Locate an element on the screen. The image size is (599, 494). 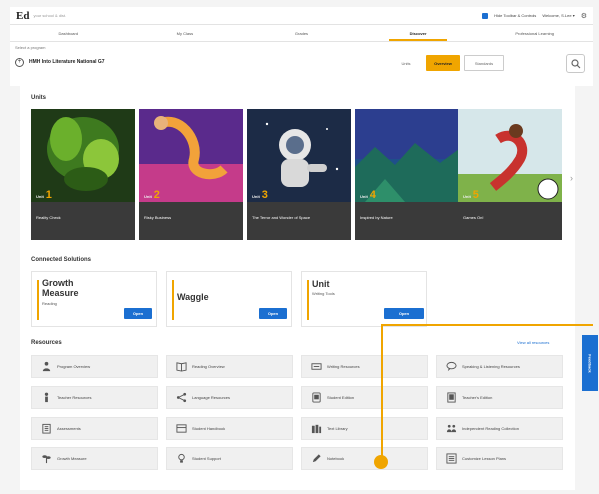
connected-solutions-title: Connected Solutions is located at coordinates (61, 260).